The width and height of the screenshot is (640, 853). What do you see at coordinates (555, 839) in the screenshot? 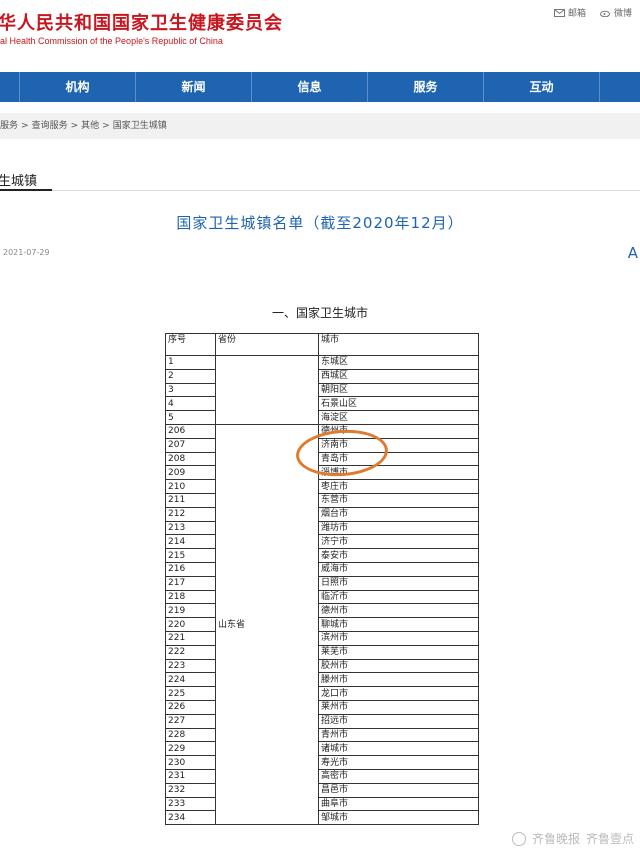
I see `watermark-left: 齐鲁晚报` at bounding box center [555, 839].